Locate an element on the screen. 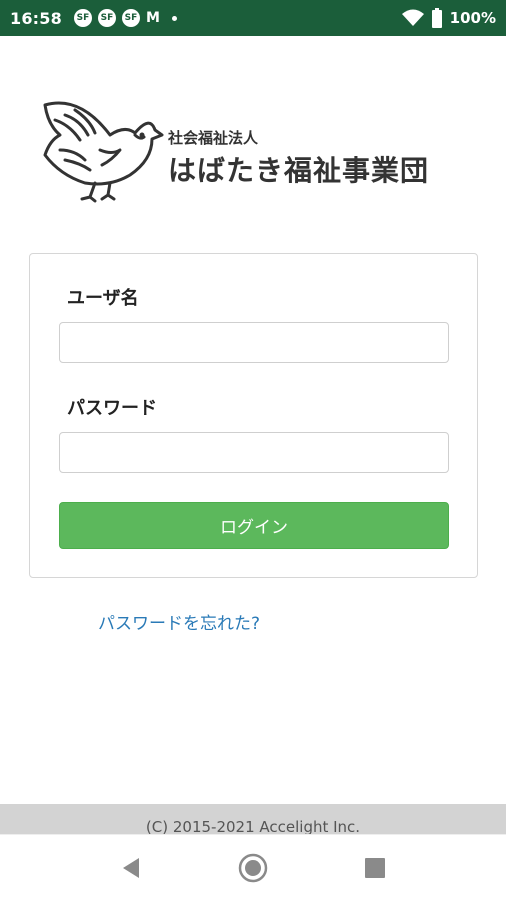 This screenshot has height=901, width=506. battery-icon is located at coordinates (436, 18).